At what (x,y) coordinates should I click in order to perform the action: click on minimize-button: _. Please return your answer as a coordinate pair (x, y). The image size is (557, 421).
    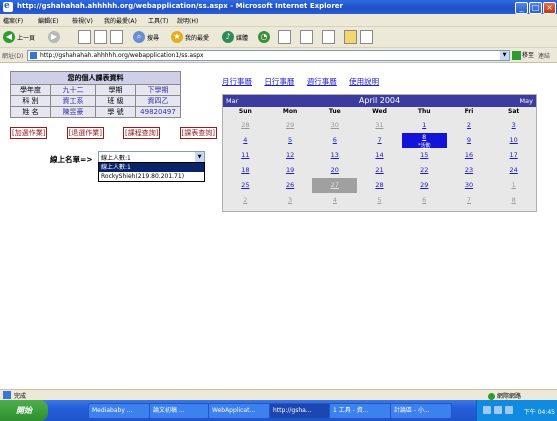
    Looking at the image, I should click on (521, 8).